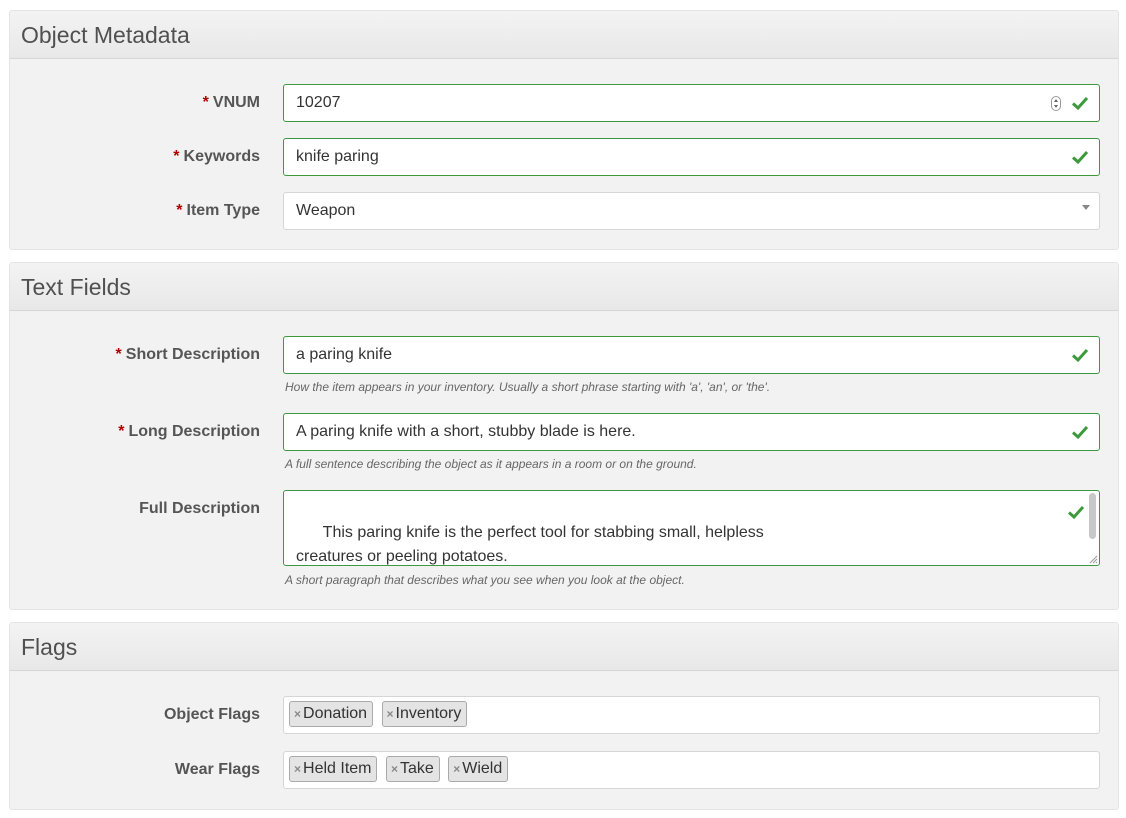 Image resolution: width=1126 pixels, height=818 pixels. I want to click on tag-donation: × Donation, so click(331, 713).